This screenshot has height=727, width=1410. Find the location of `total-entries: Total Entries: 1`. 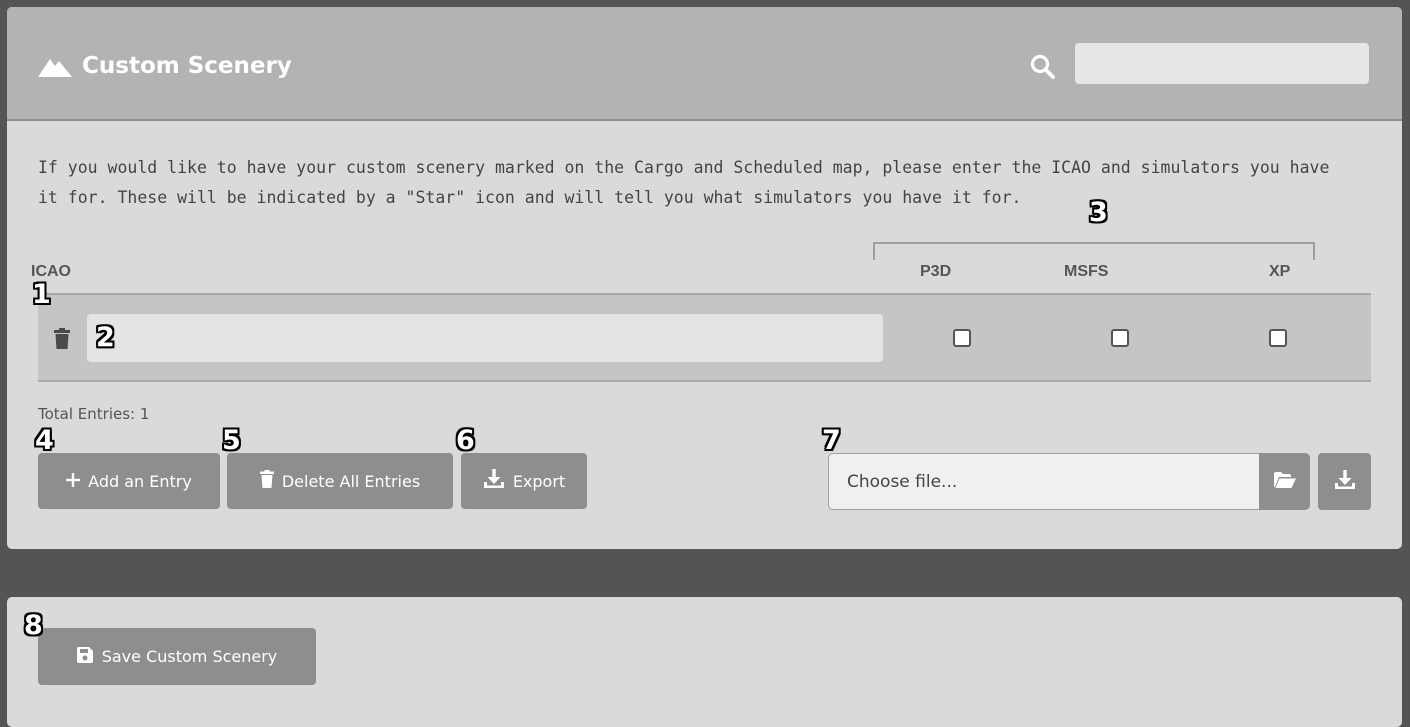

total-entries: Total Entries: 1 is located at coordinates (94, 414).